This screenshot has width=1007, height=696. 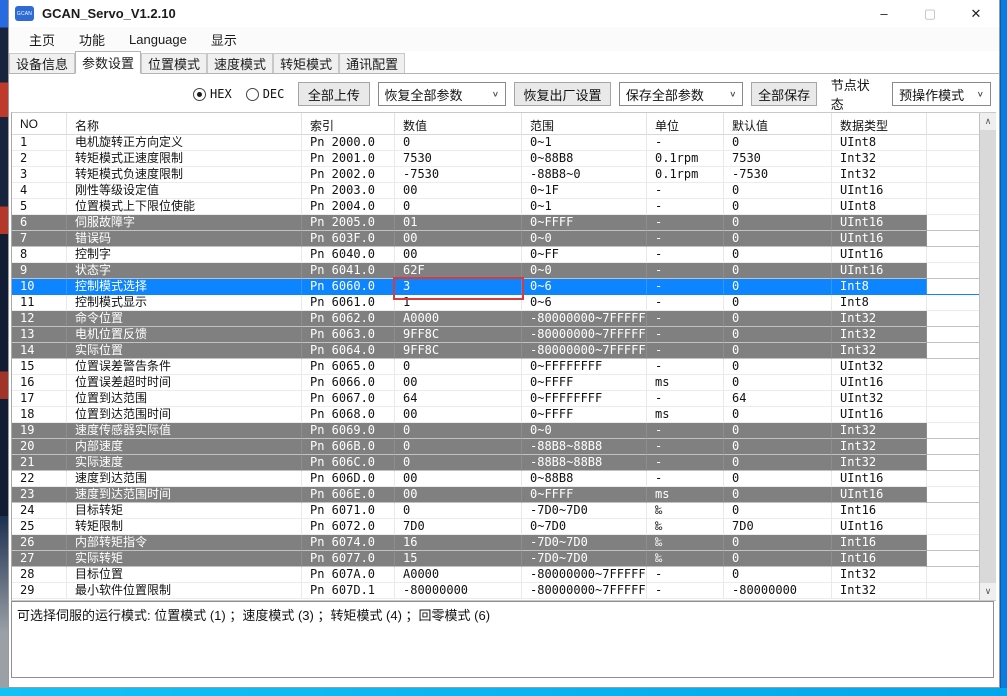 What do you see at coordinates (442, 94) in the screenshot?
I see `restore-all-params-select: 恢复全部参数 ∨` at bounding box center [442, 94].